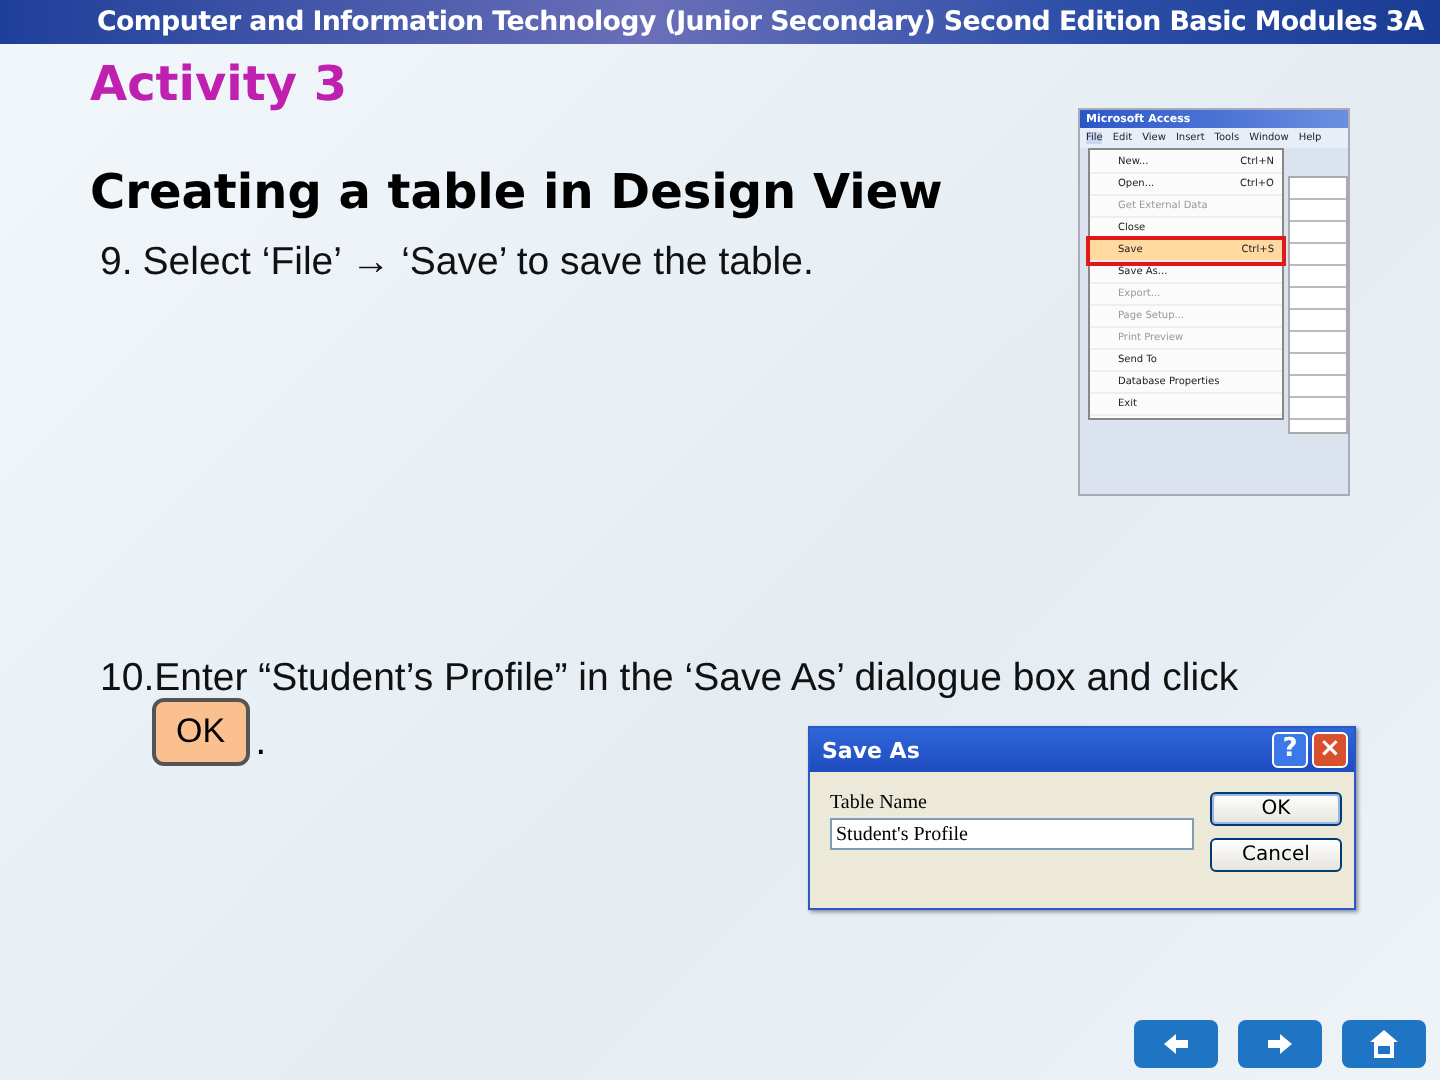  I want to click on house-icon, so click(1384, 1044).